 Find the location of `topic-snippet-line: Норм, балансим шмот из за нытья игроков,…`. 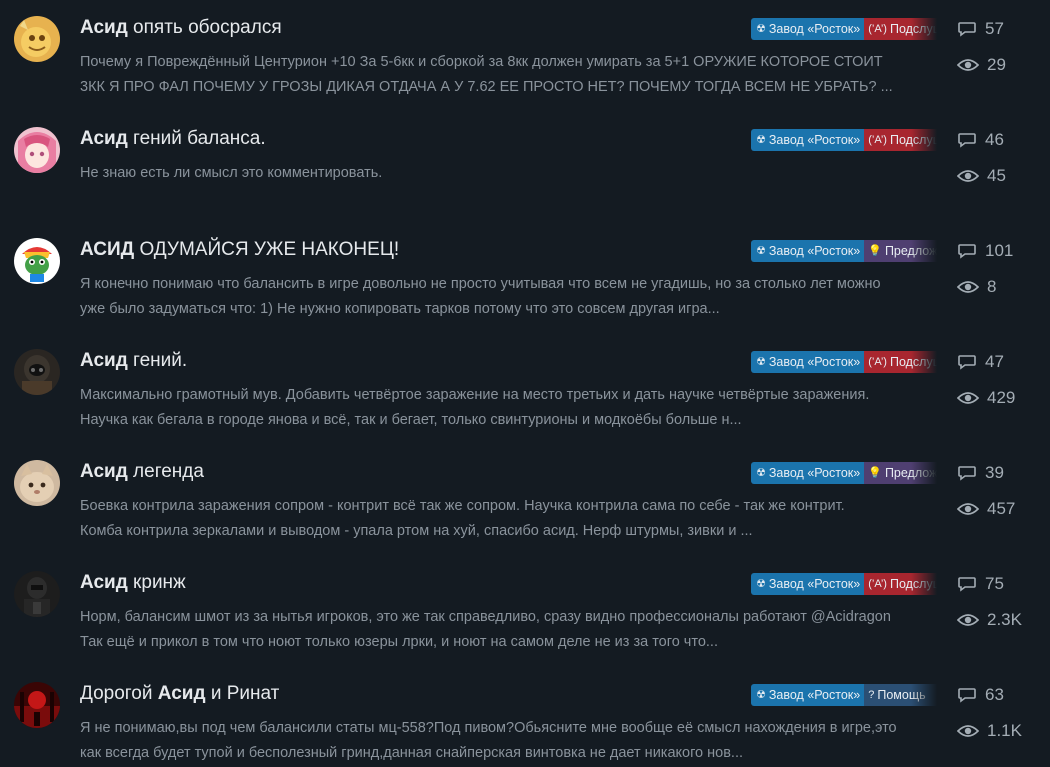

topic-snippet-line: Норм, балансим шмот из за нытья игроков,… is located at coordinates (485, 617).